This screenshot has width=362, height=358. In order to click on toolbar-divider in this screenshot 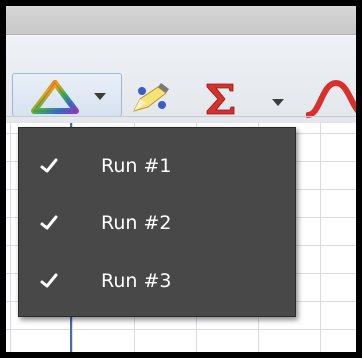, I will do `click(181, 116)`.